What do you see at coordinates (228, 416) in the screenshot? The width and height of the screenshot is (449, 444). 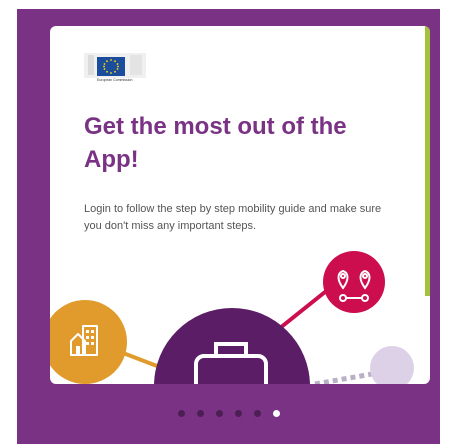 I see `page-indicator` at bounding box center [228, 416].